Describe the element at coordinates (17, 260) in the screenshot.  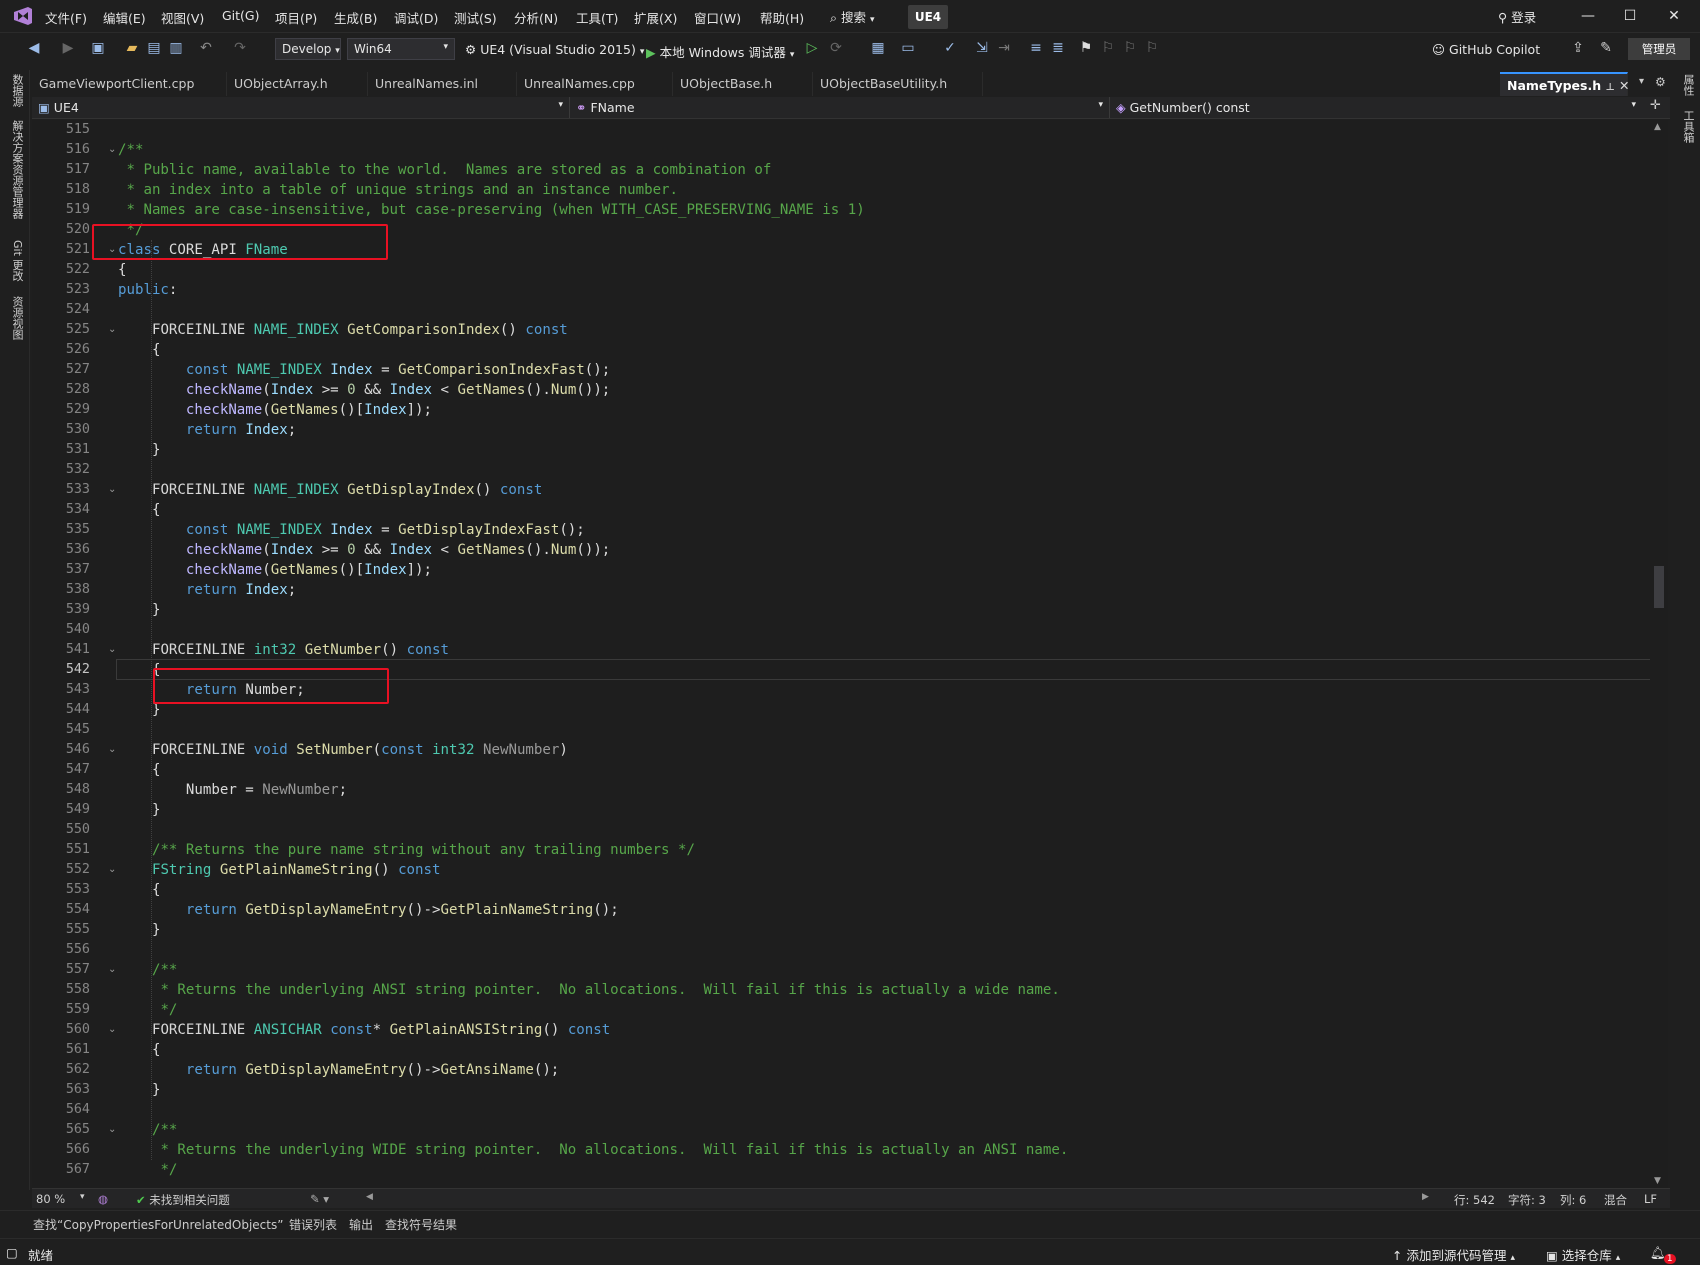
I see `left-strip-git-changes: Git 更改` at that location.